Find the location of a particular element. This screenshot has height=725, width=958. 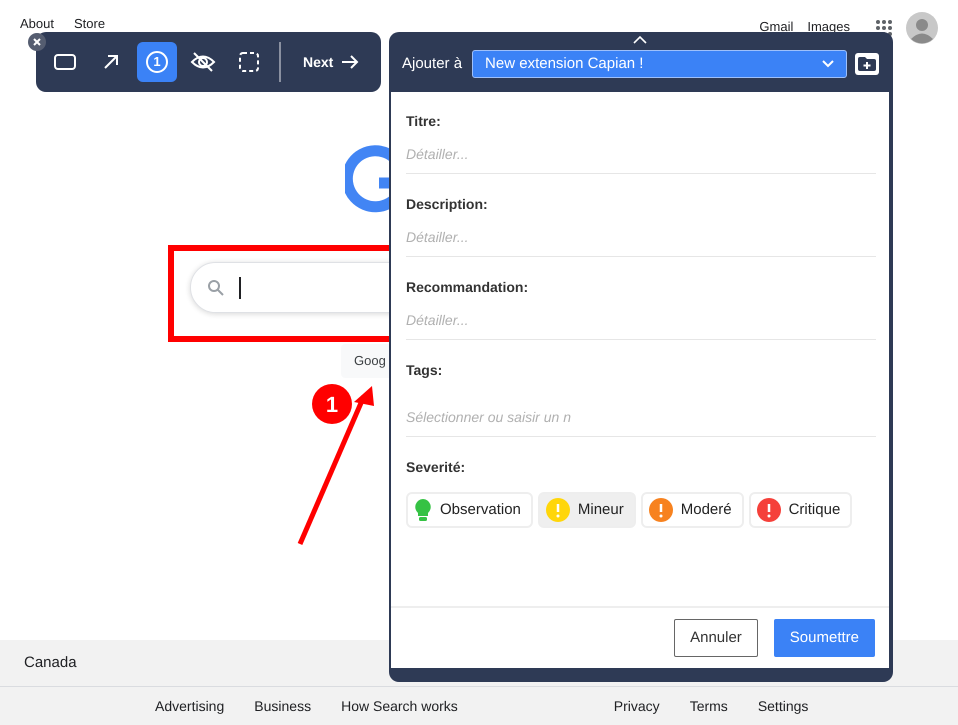

country-label: Canada is located at coordinates (50, 662).